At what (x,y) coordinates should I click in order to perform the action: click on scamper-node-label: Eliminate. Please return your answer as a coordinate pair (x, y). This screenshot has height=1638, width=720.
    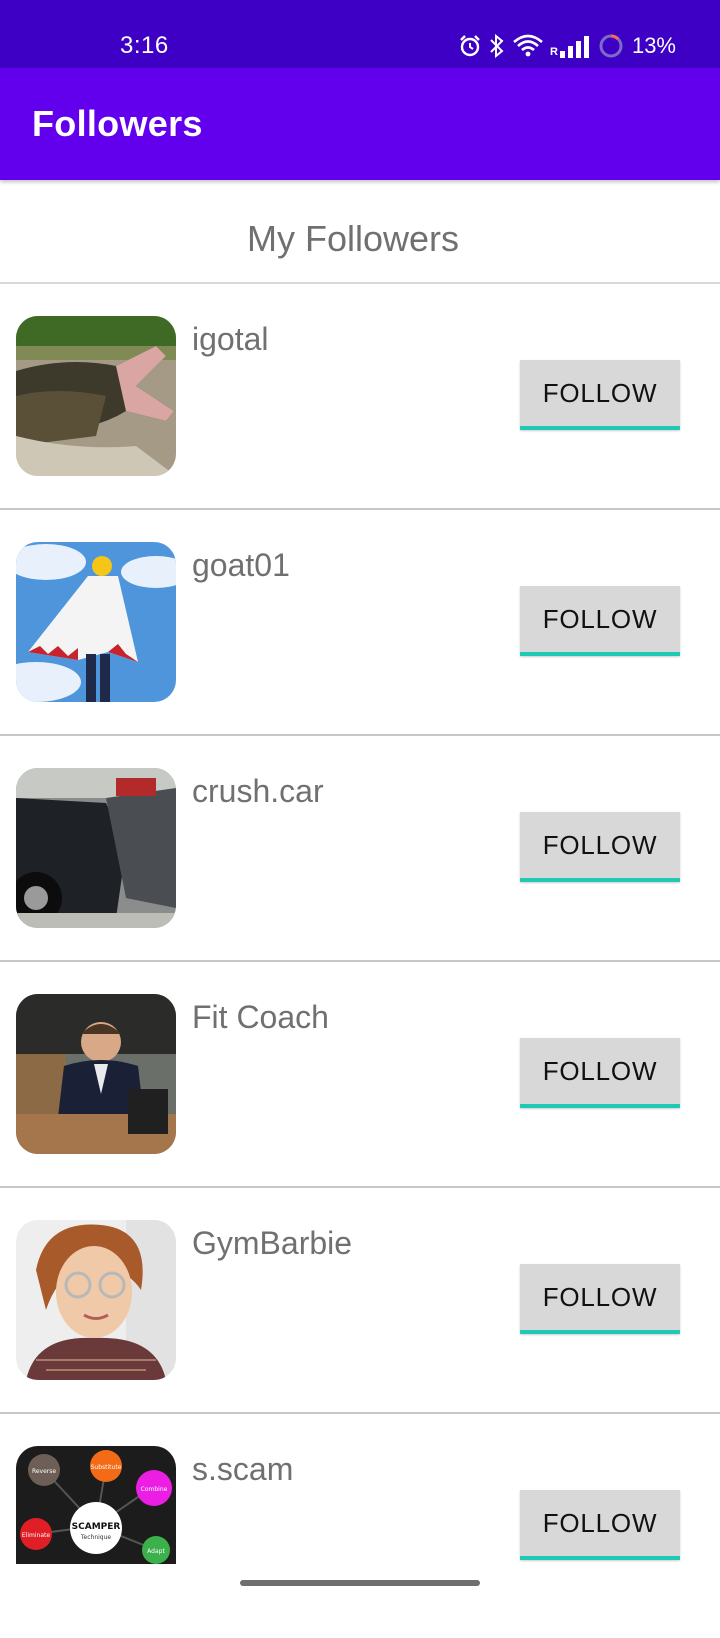
    Looking at the image, I should click on (36, 1535).